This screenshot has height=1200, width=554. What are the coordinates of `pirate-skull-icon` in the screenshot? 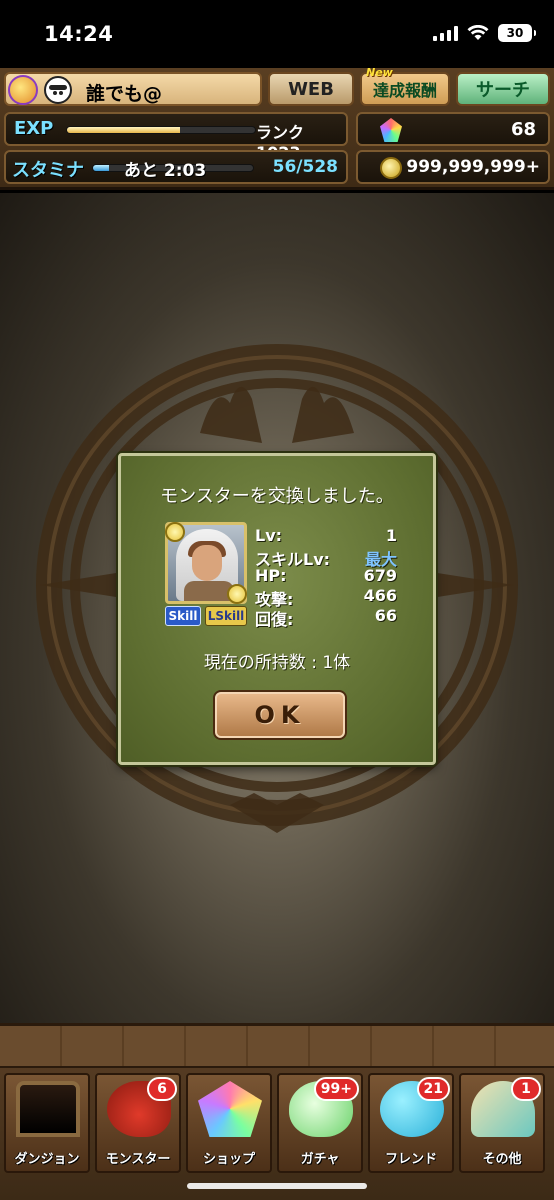 It's located at (58, 90).